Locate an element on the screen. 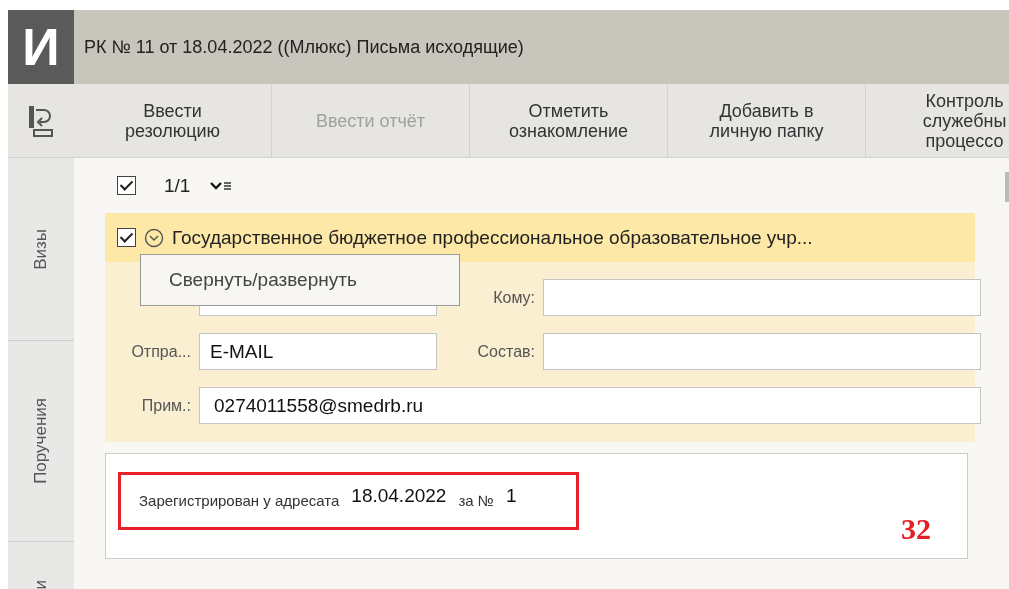 The width and height of the screenshot is (1009, 589). context-menu: Свернуть/развернуть is located at coordinates (300, 280).